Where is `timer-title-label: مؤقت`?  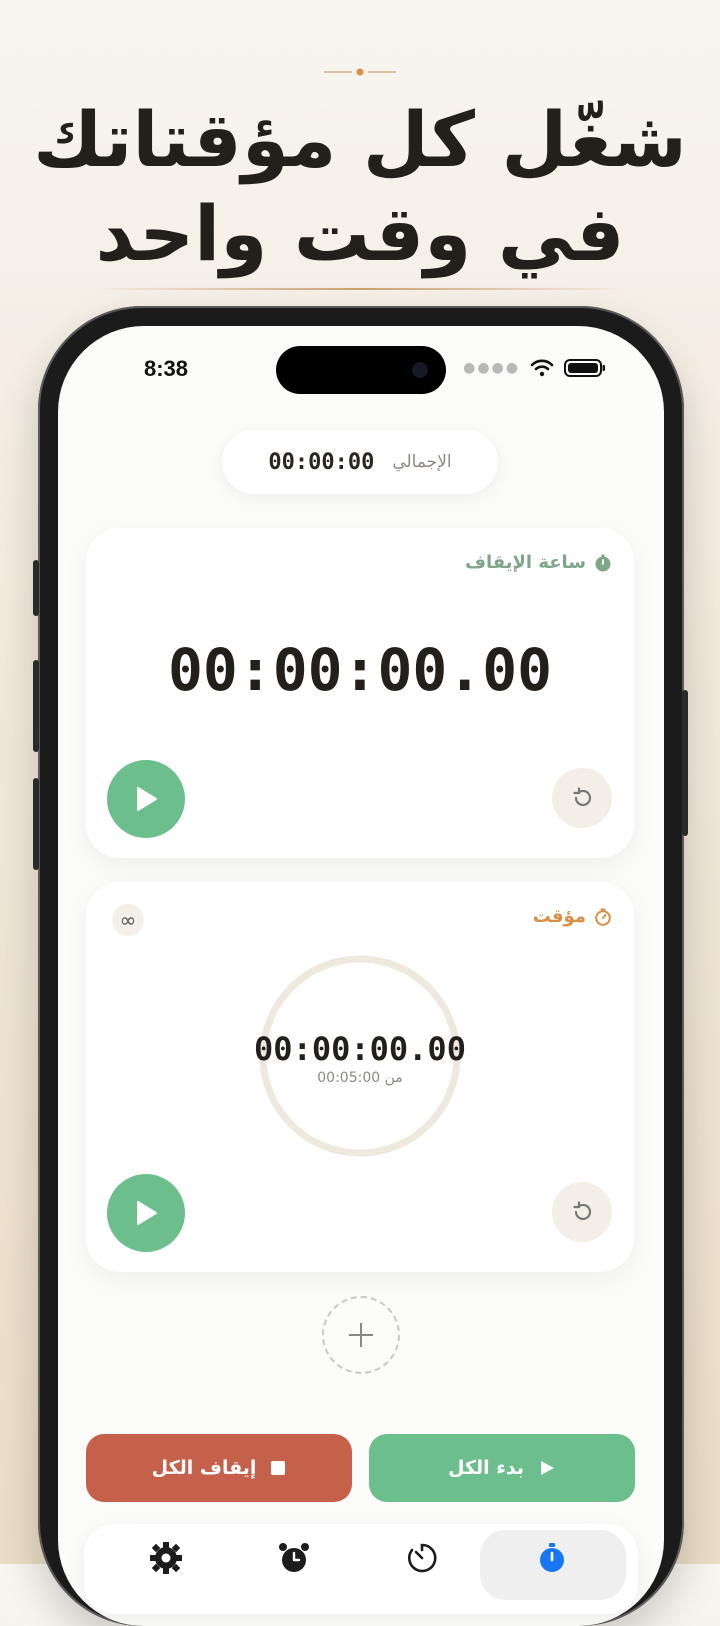 timer-title-label: مؤقت is located at coordinates (559, 916).